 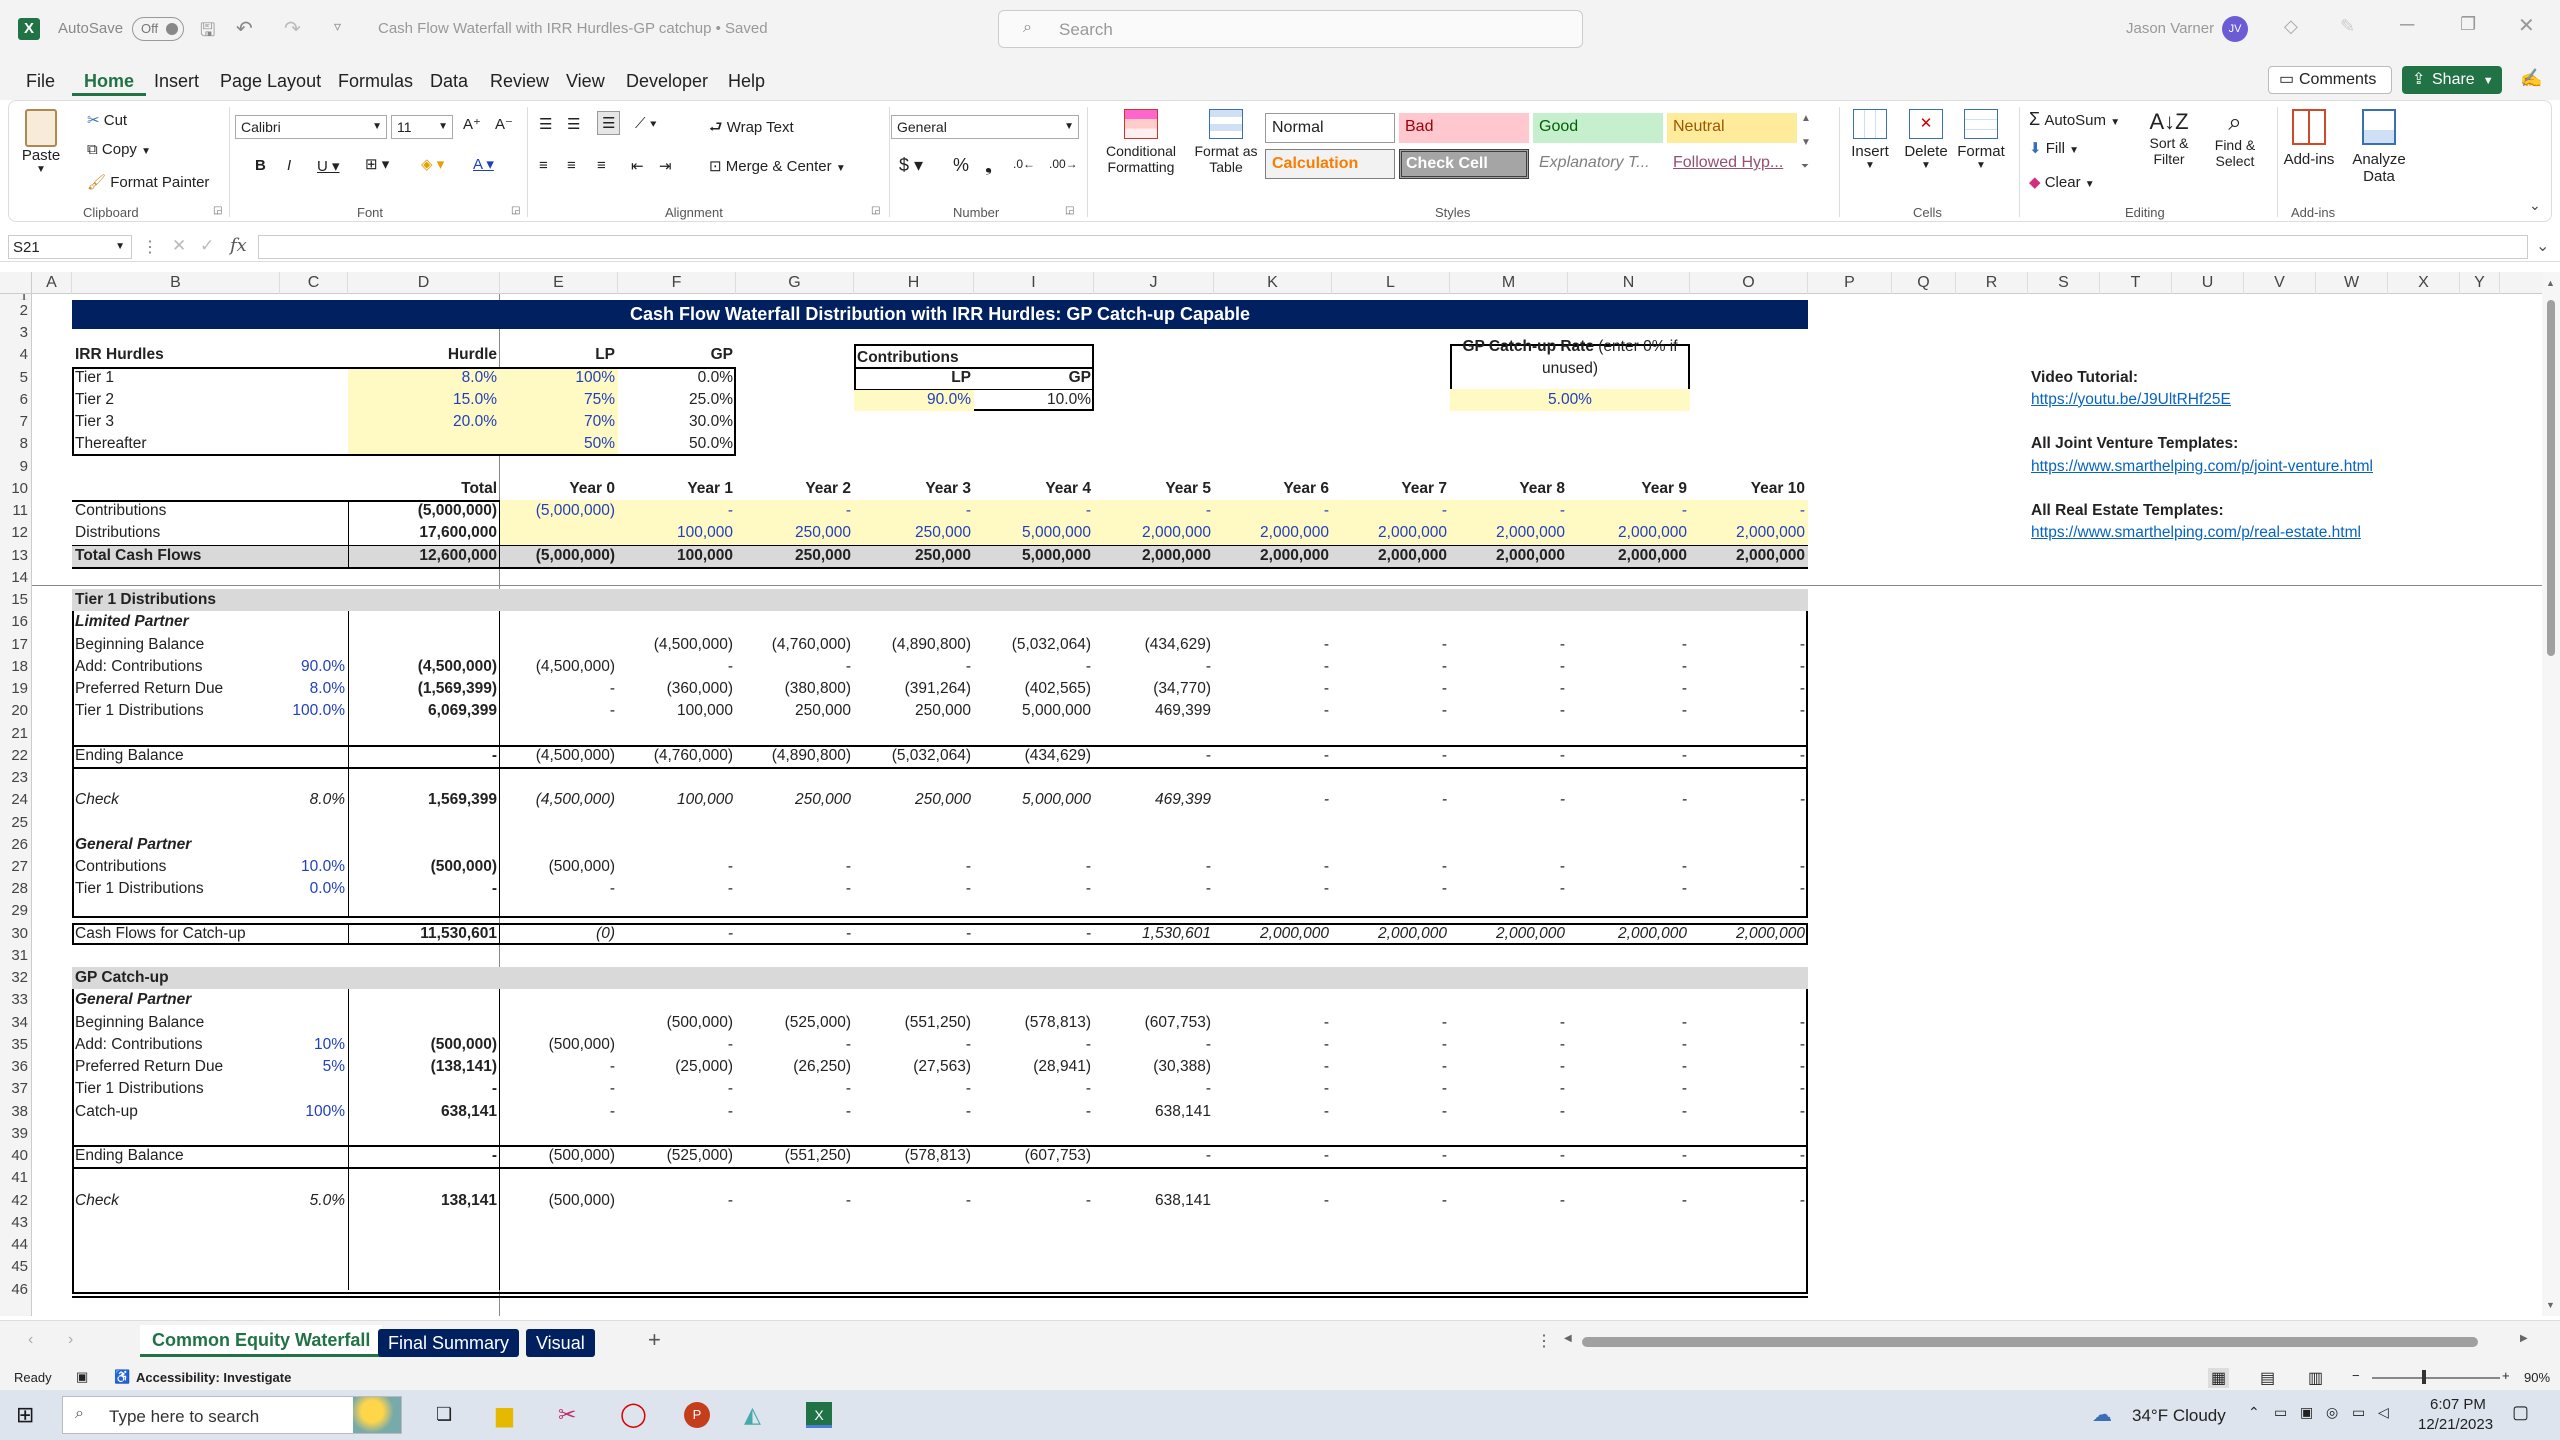 I want to click on tier1-row-label: Add: Contributions, so click(x=176, y=667).